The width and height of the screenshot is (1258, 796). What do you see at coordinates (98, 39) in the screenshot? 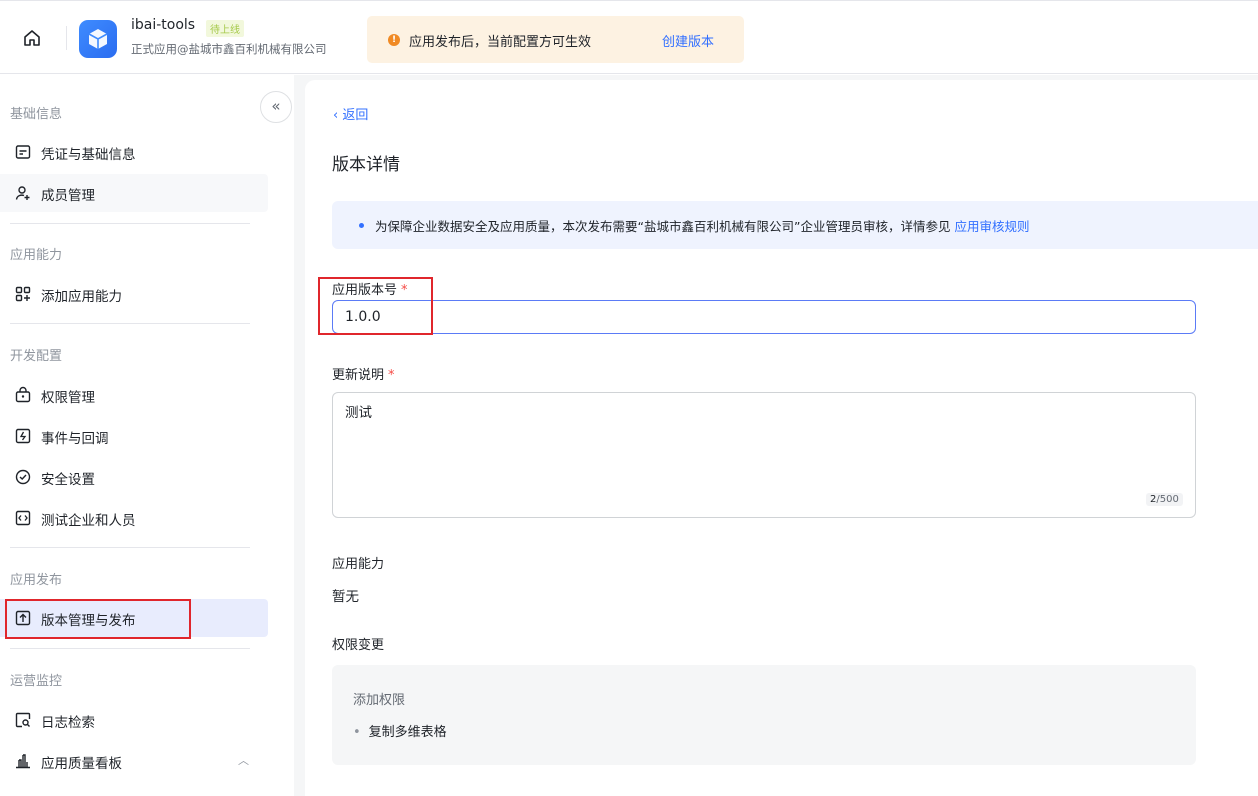
I see `app-logo-icon` at bounding box center [98, 39].